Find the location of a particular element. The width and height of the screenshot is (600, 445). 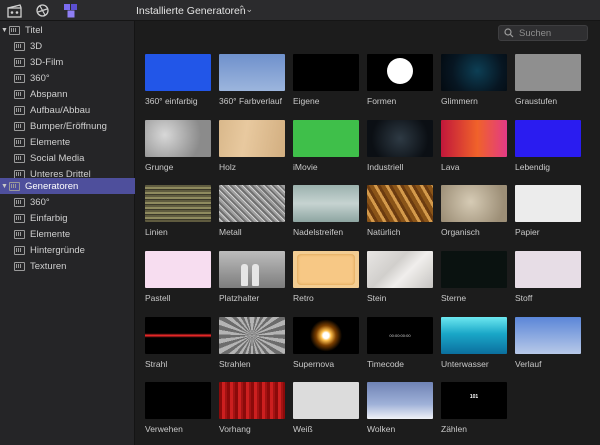

generator-tile: Industriell is located at coordinates (400, 146).